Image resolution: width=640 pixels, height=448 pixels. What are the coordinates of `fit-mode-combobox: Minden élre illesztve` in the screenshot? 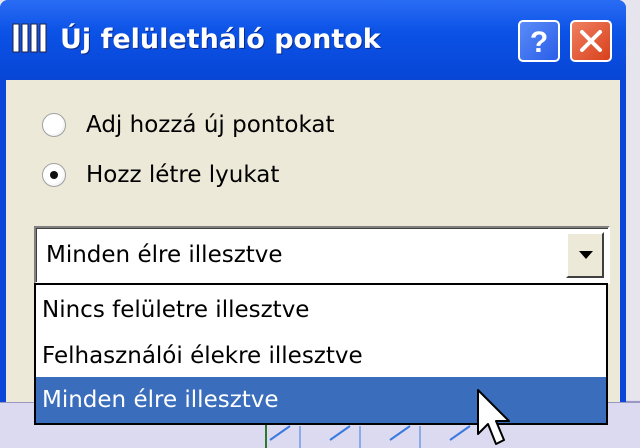 It's located at (322, 255).